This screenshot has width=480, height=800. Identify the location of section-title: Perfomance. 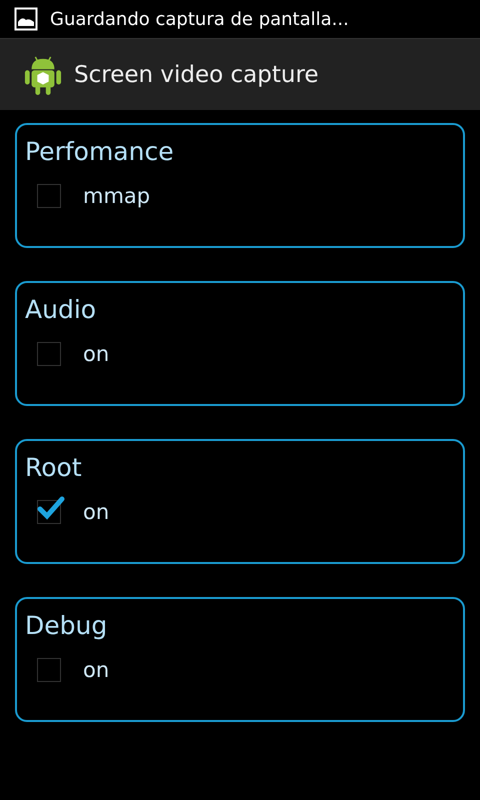
(99, 151).